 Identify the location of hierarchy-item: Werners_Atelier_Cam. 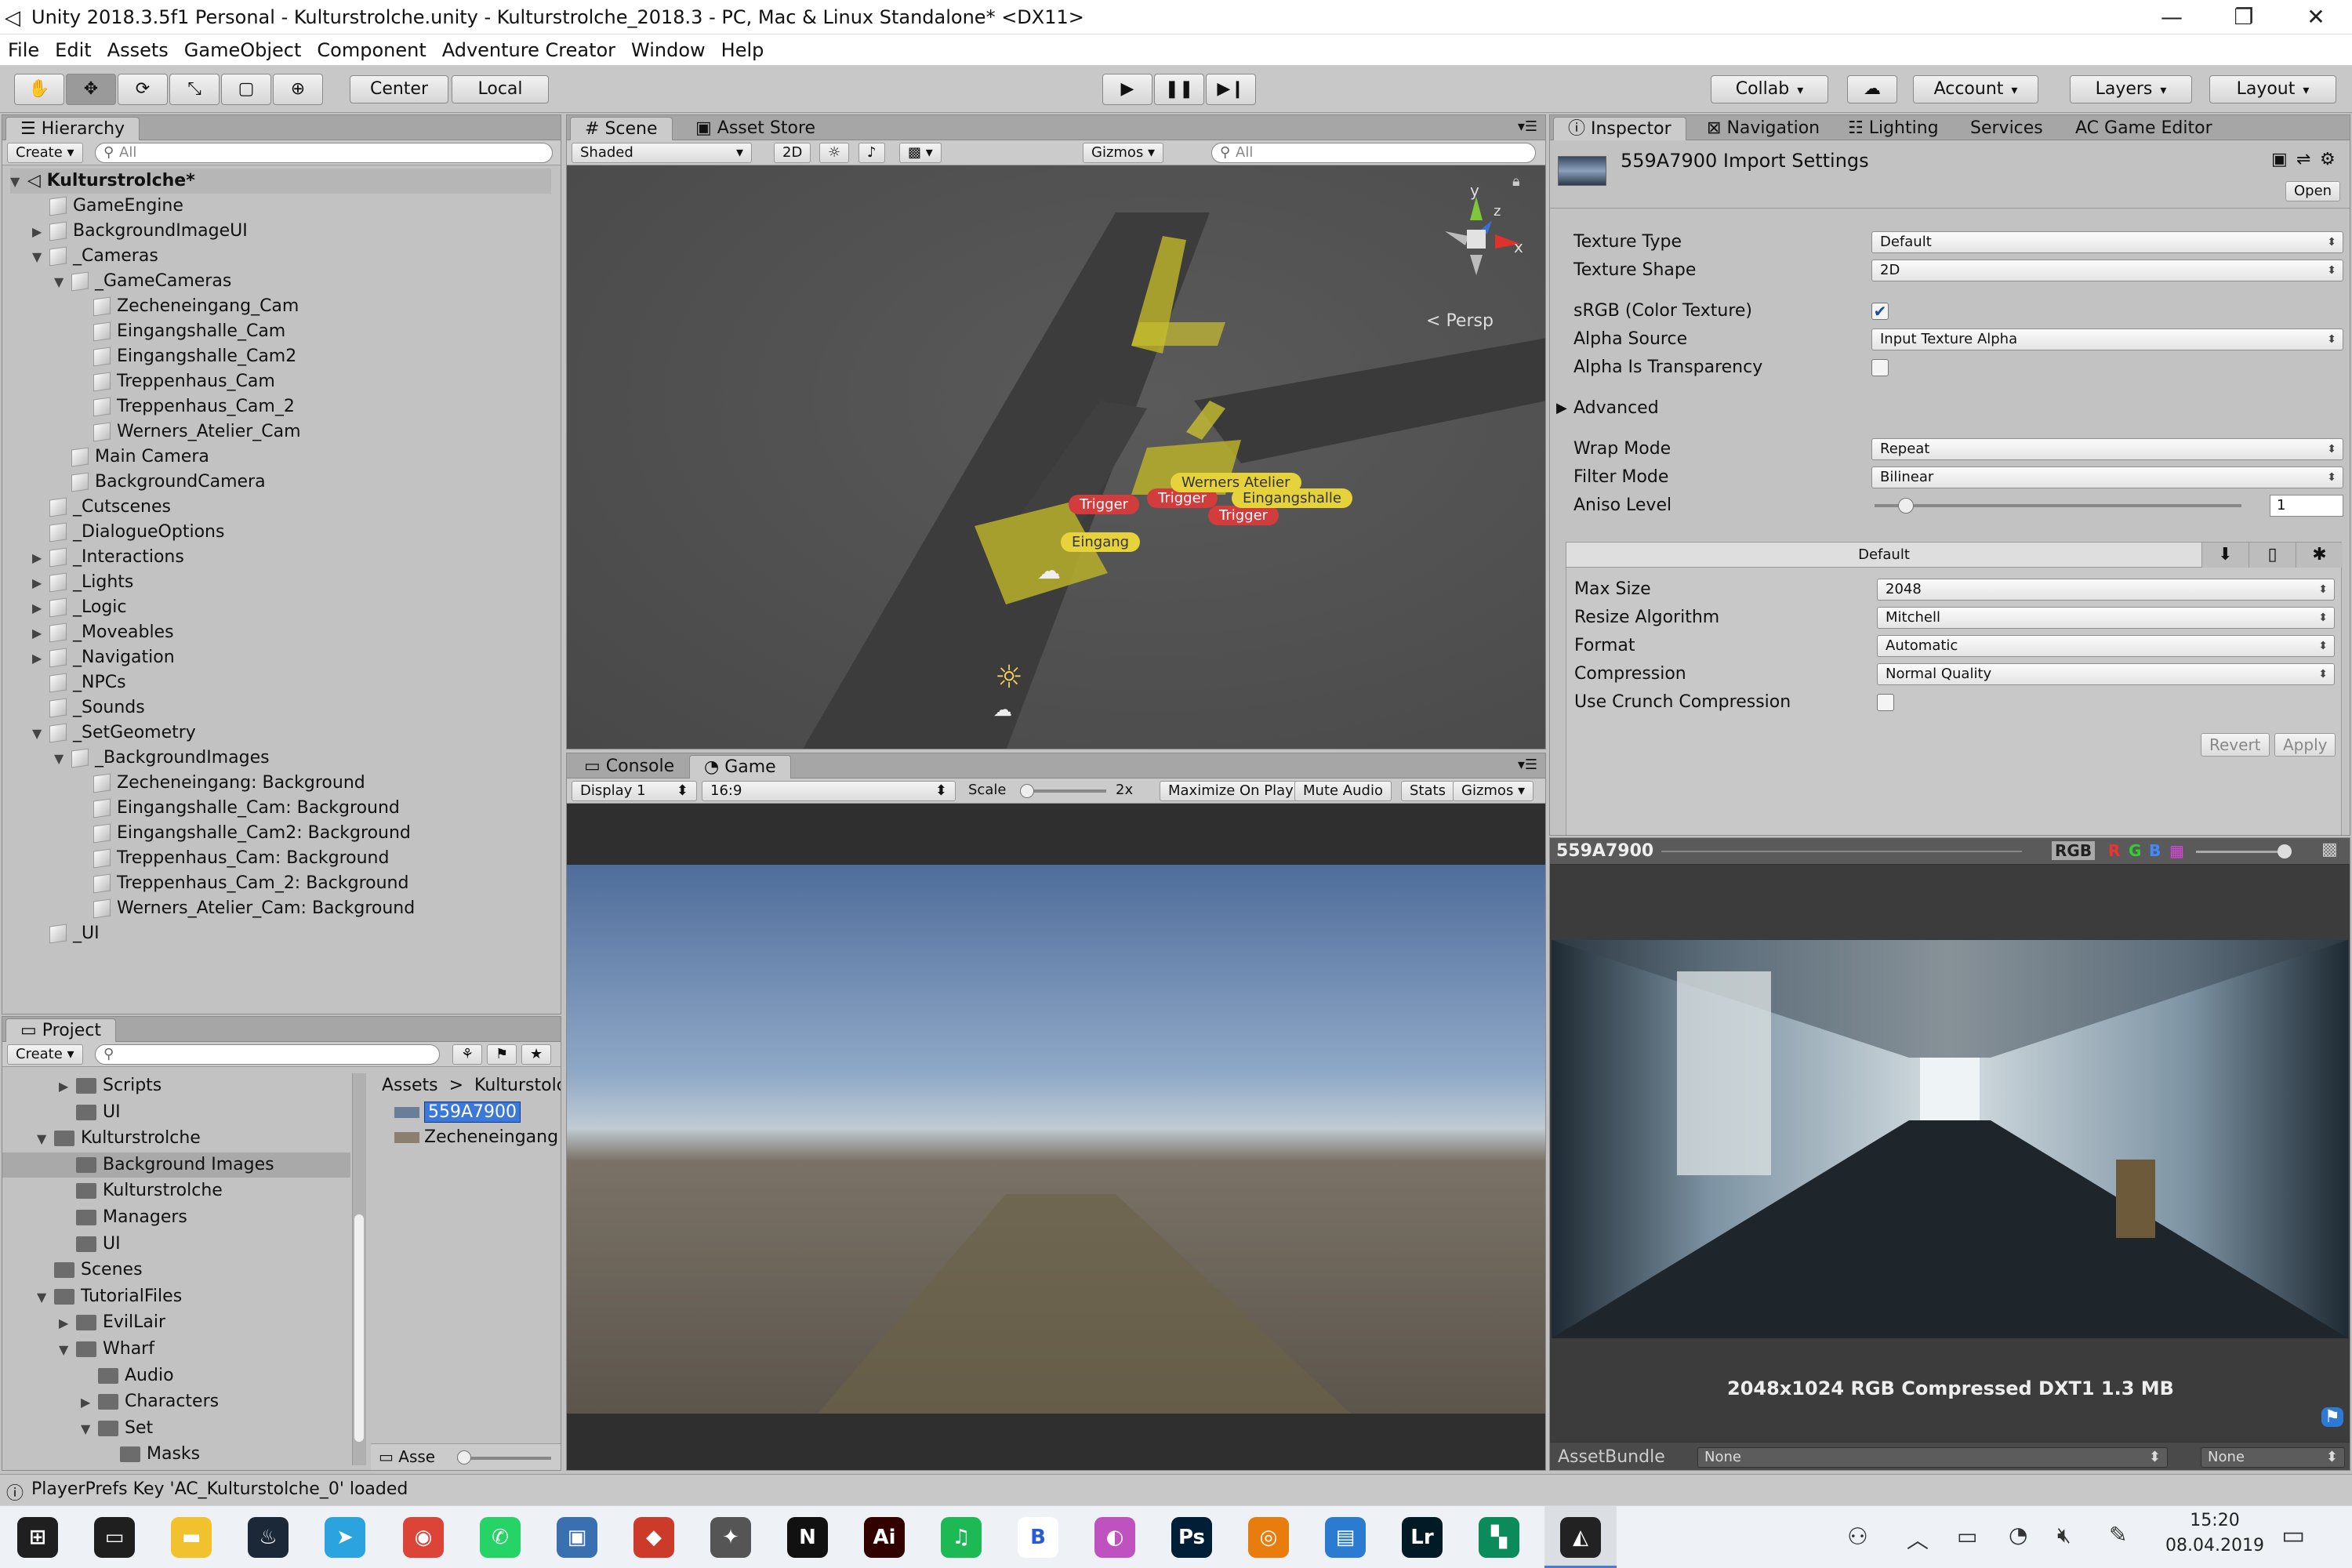
(188, 432).